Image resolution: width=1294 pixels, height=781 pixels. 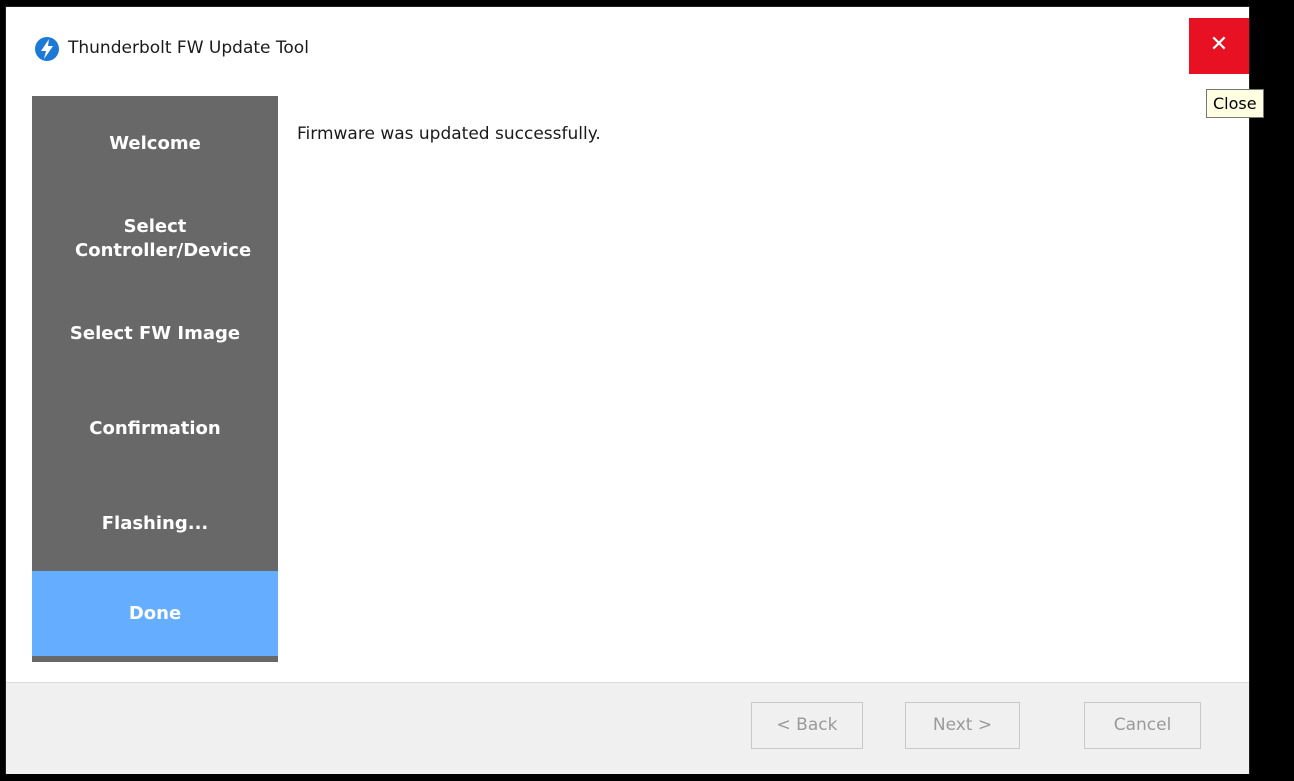 I want to click on step-confirmation: Confirmation, so click(x=155, y=428).